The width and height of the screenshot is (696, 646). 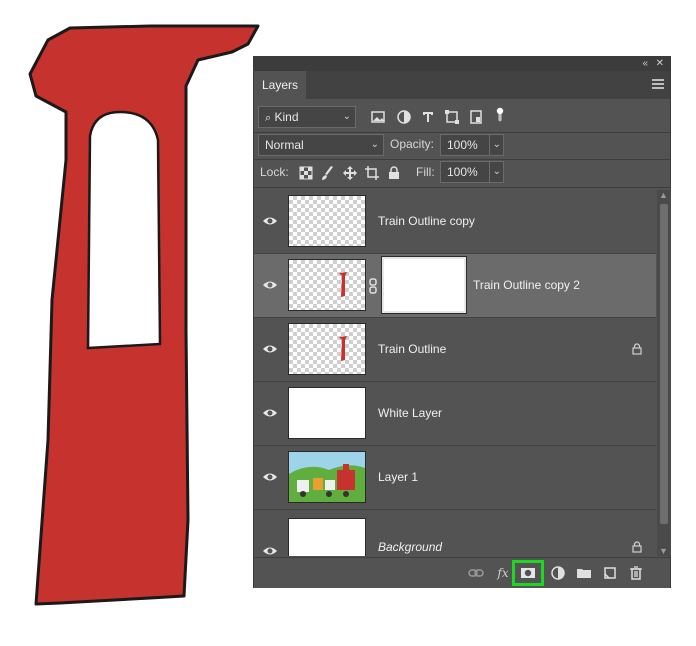 I want to click on fill-dropdown: ⌄, so click(x=496, y=172).